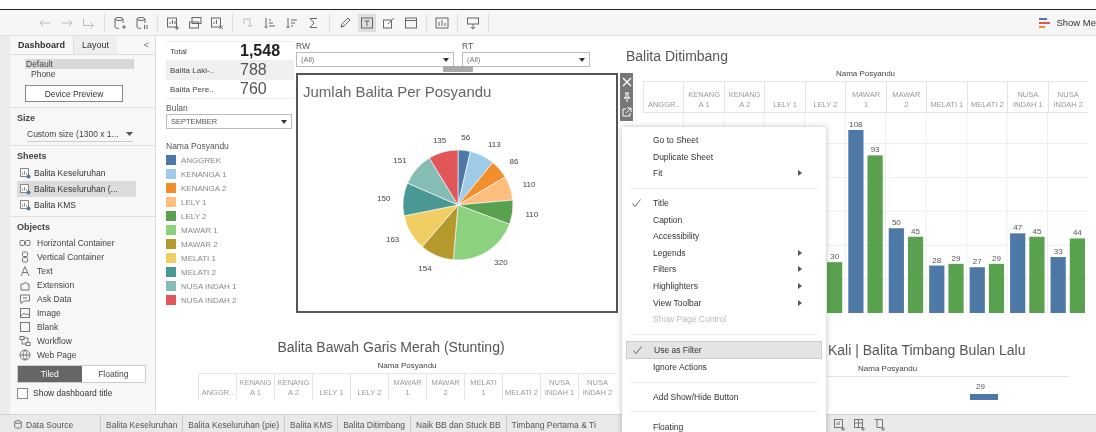 The height and width of the screenshot is (432, 1096). I want to click on worksheet-icon, so click(25, 189).